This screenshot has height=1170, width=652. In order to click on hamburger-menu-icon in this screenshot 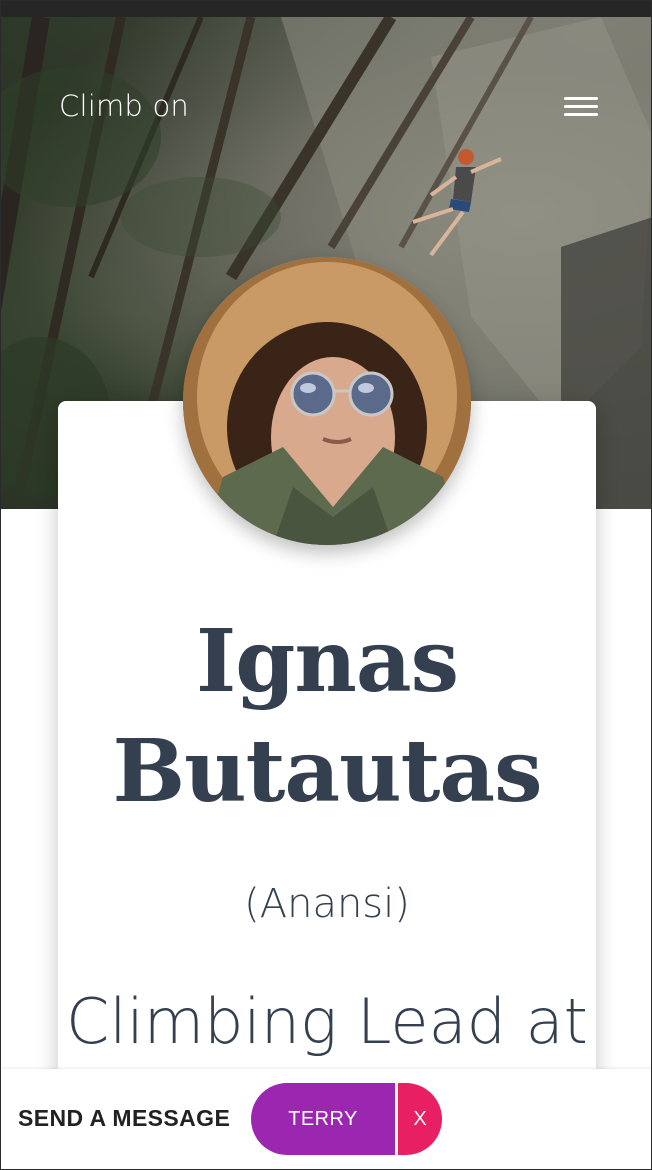, I will do `click(581, 107)`.